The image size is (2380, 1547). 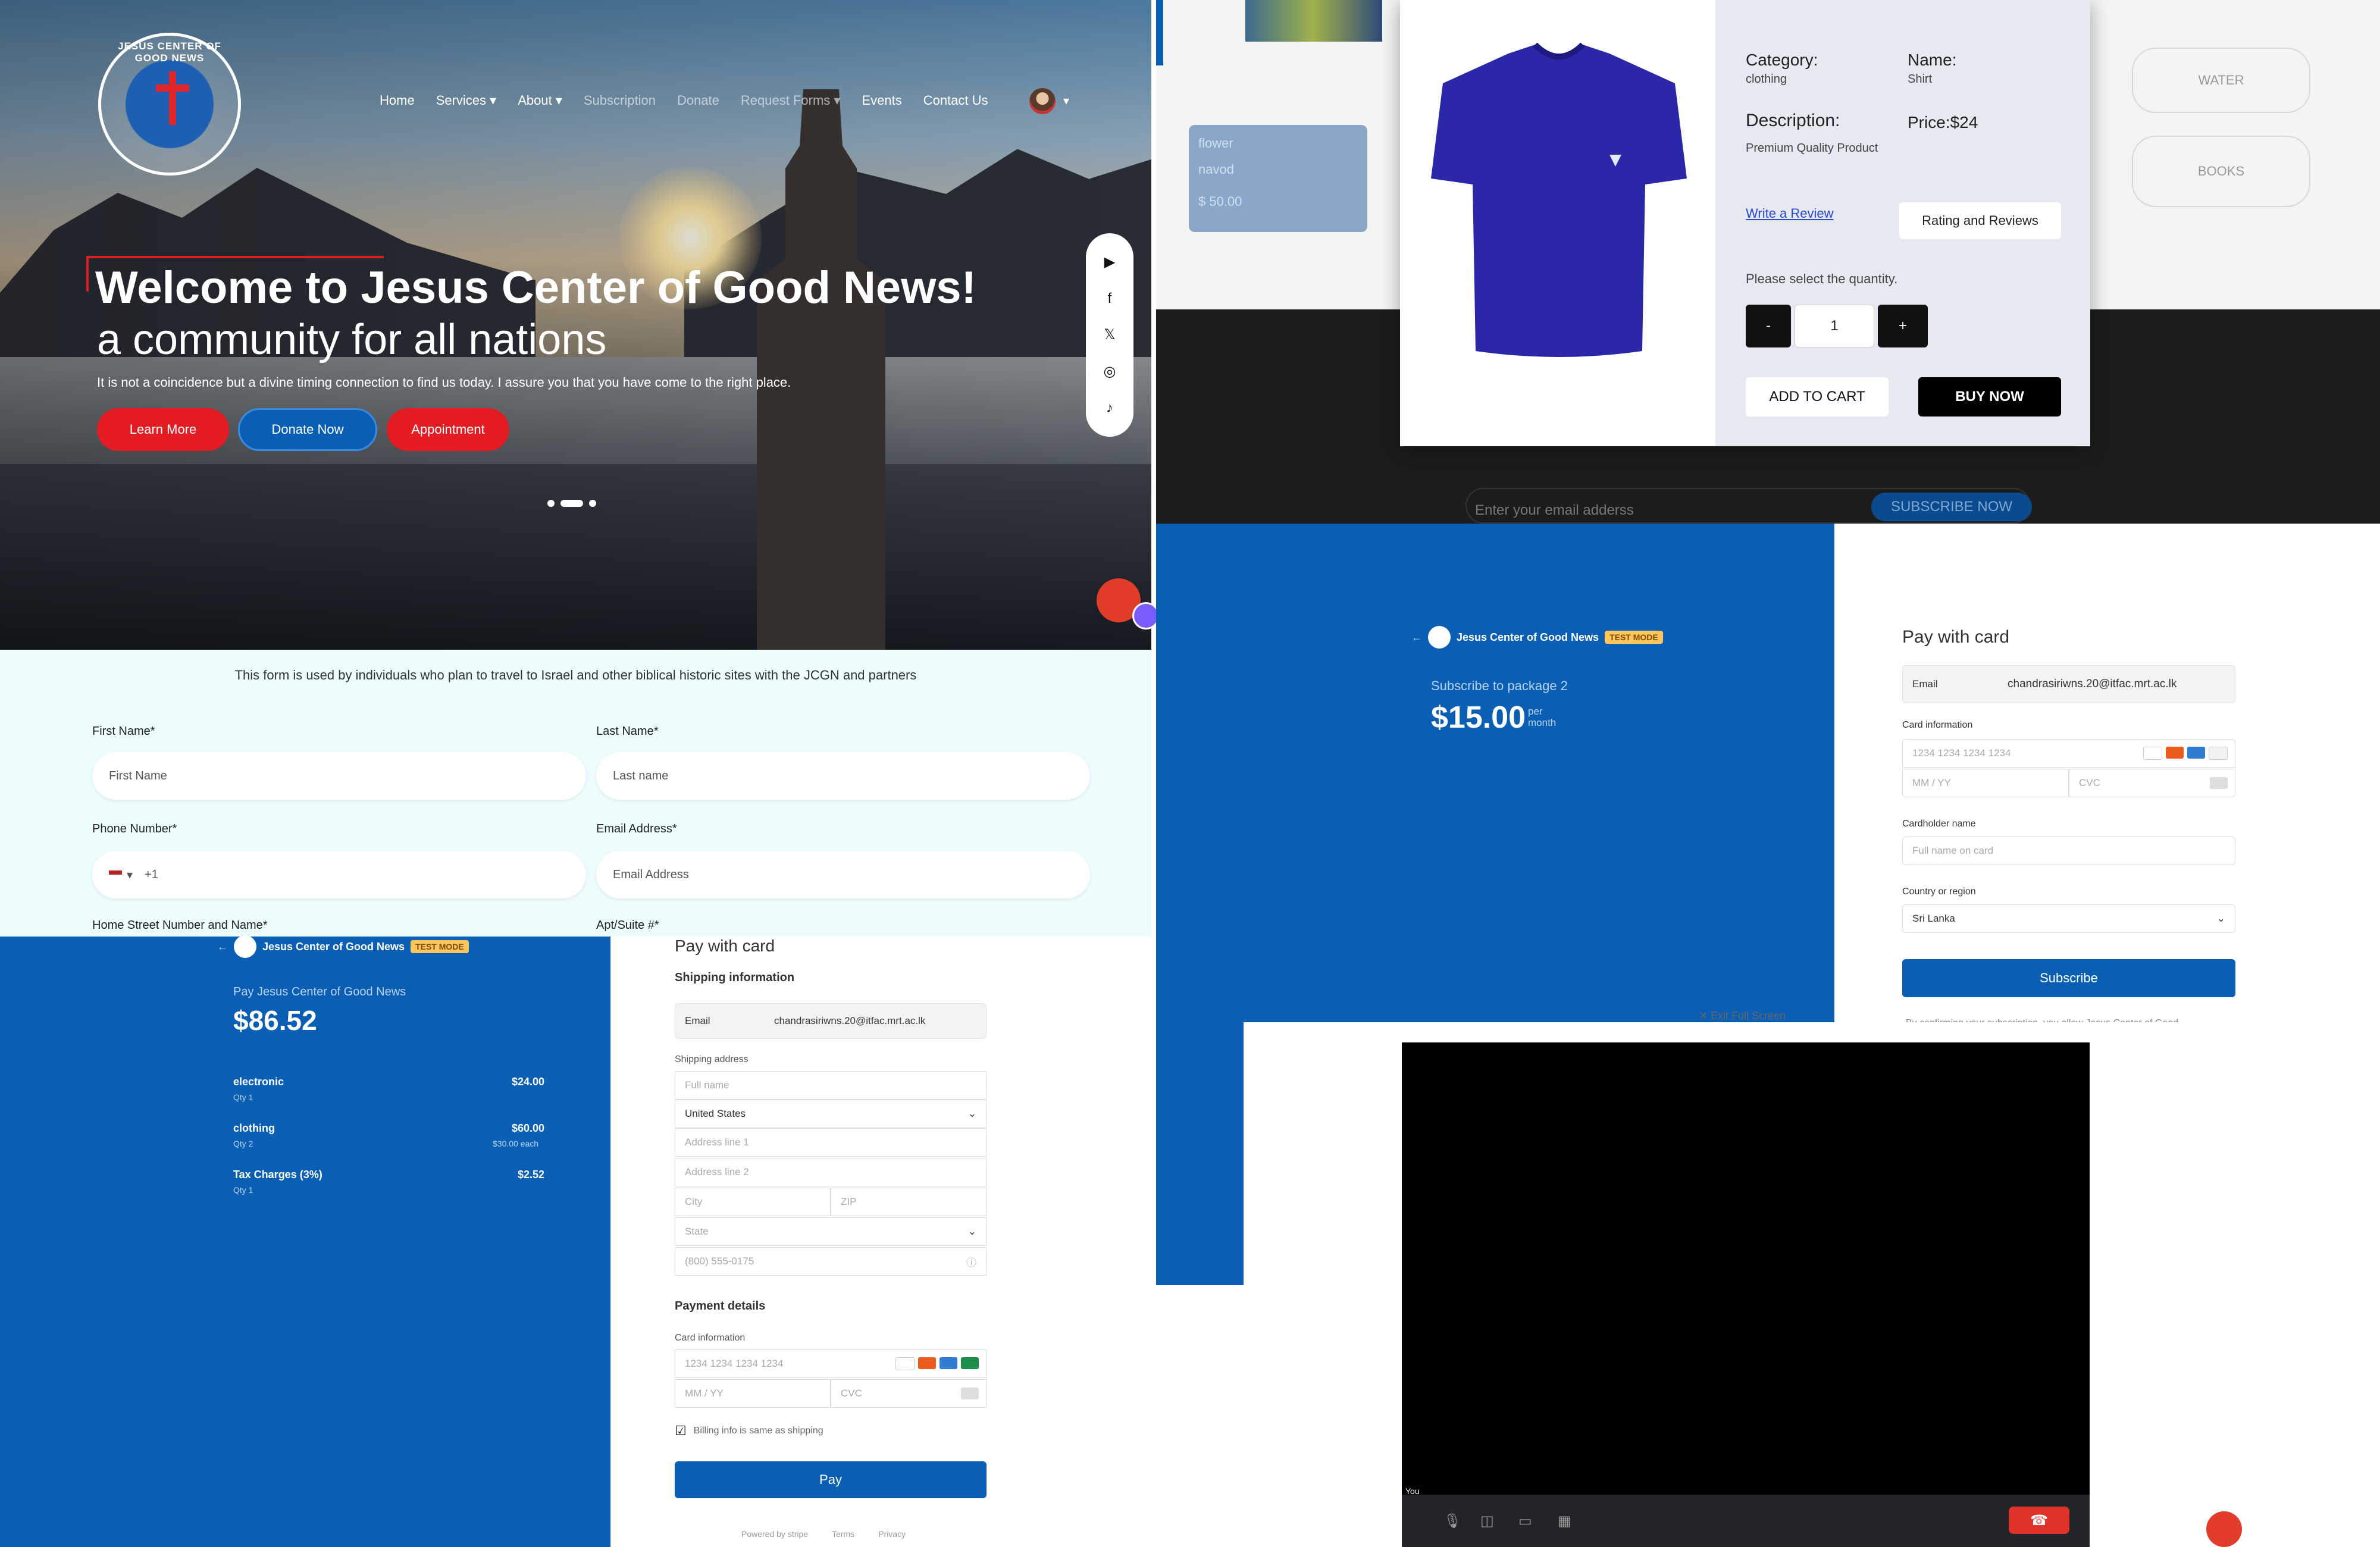 What do you see at coordinates (540, 100) in the screenshot?
I see `nav-about: About ▾` at bounding box center [540, 100].